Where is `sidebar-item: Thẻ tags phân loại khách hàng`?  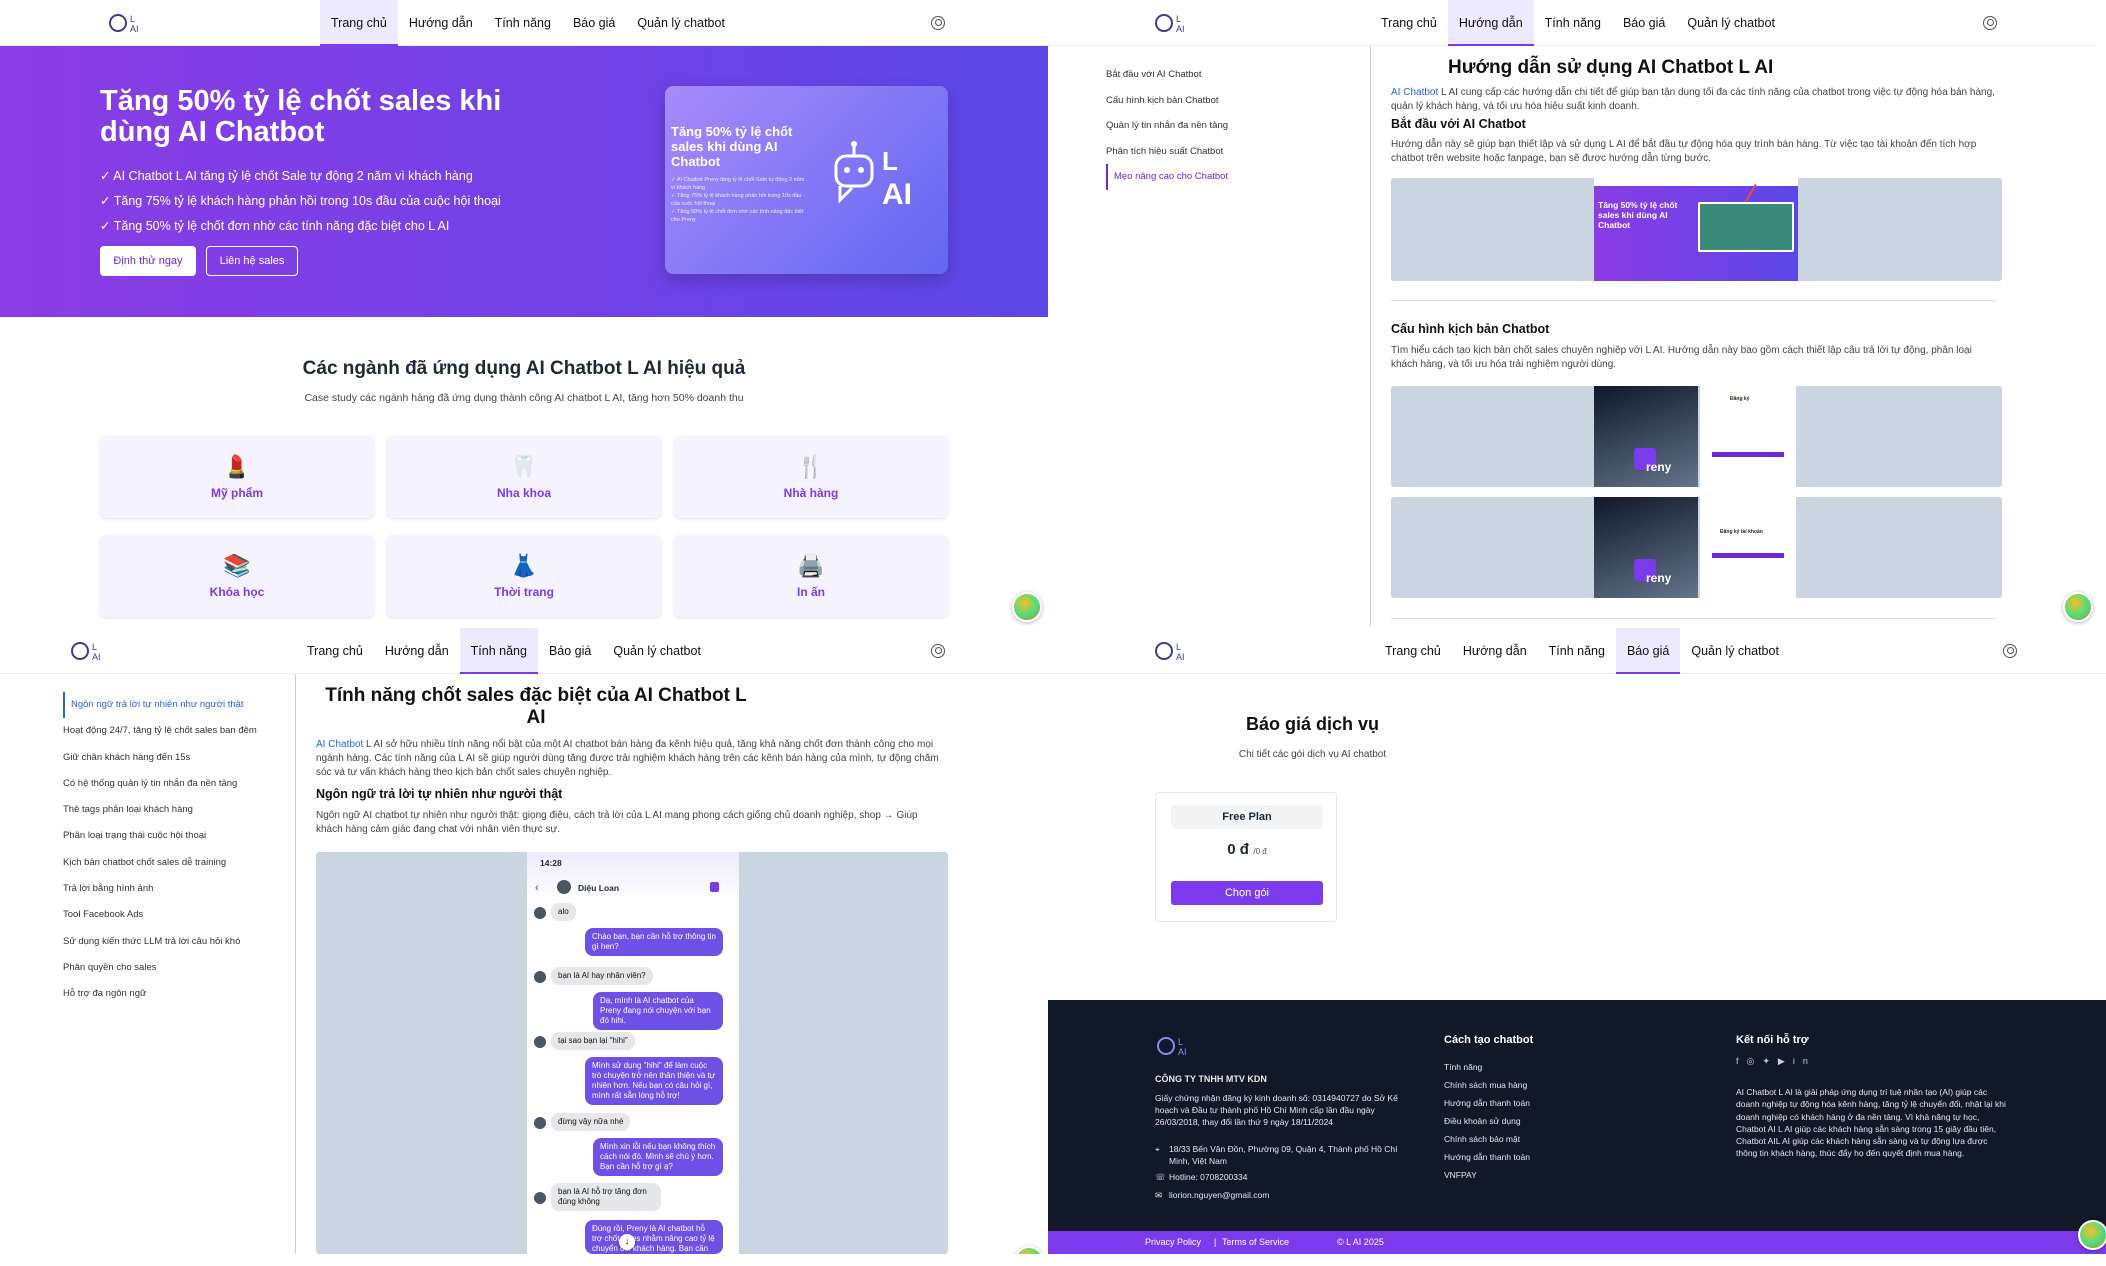
sidebar-item: Thẻ tags phân loại khách hàng is located at coordinates (160, 810).